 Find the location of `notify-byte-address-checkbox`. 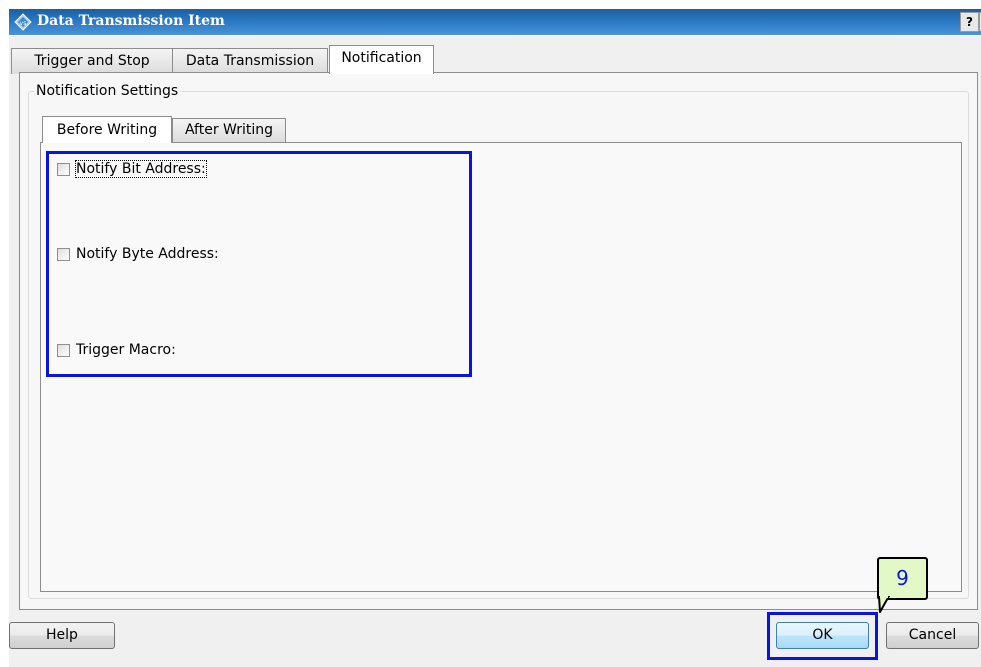

notify-byte-address-checkbox is located at coordinates (63, 254).